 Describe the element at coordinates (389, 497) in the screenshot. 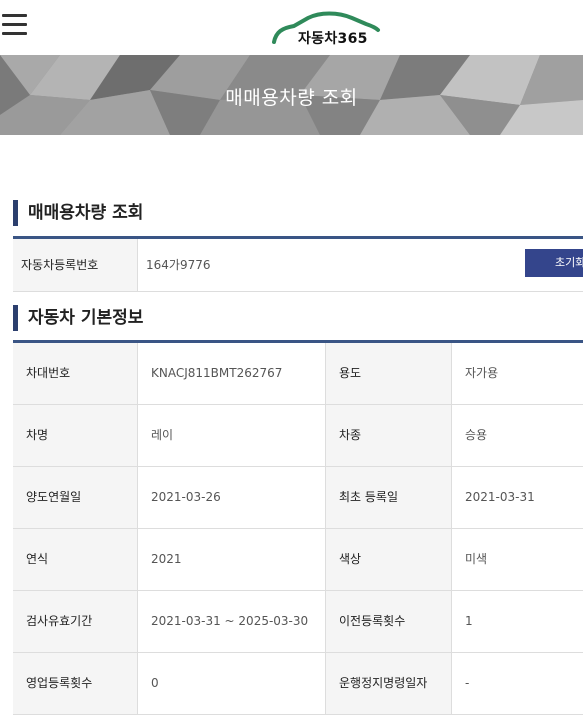

I see `label-first-registration-date: 최초 등록일` at that location.